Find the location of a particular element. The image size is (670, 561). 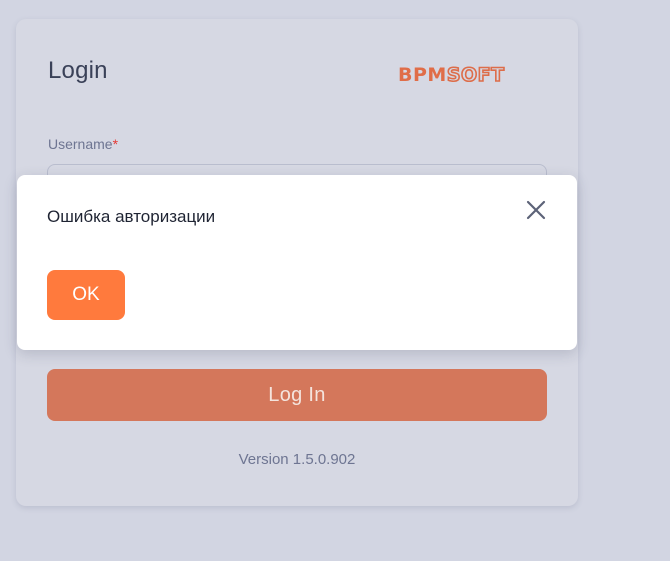

username-label-text: Username is located at coordinates (80, 144).